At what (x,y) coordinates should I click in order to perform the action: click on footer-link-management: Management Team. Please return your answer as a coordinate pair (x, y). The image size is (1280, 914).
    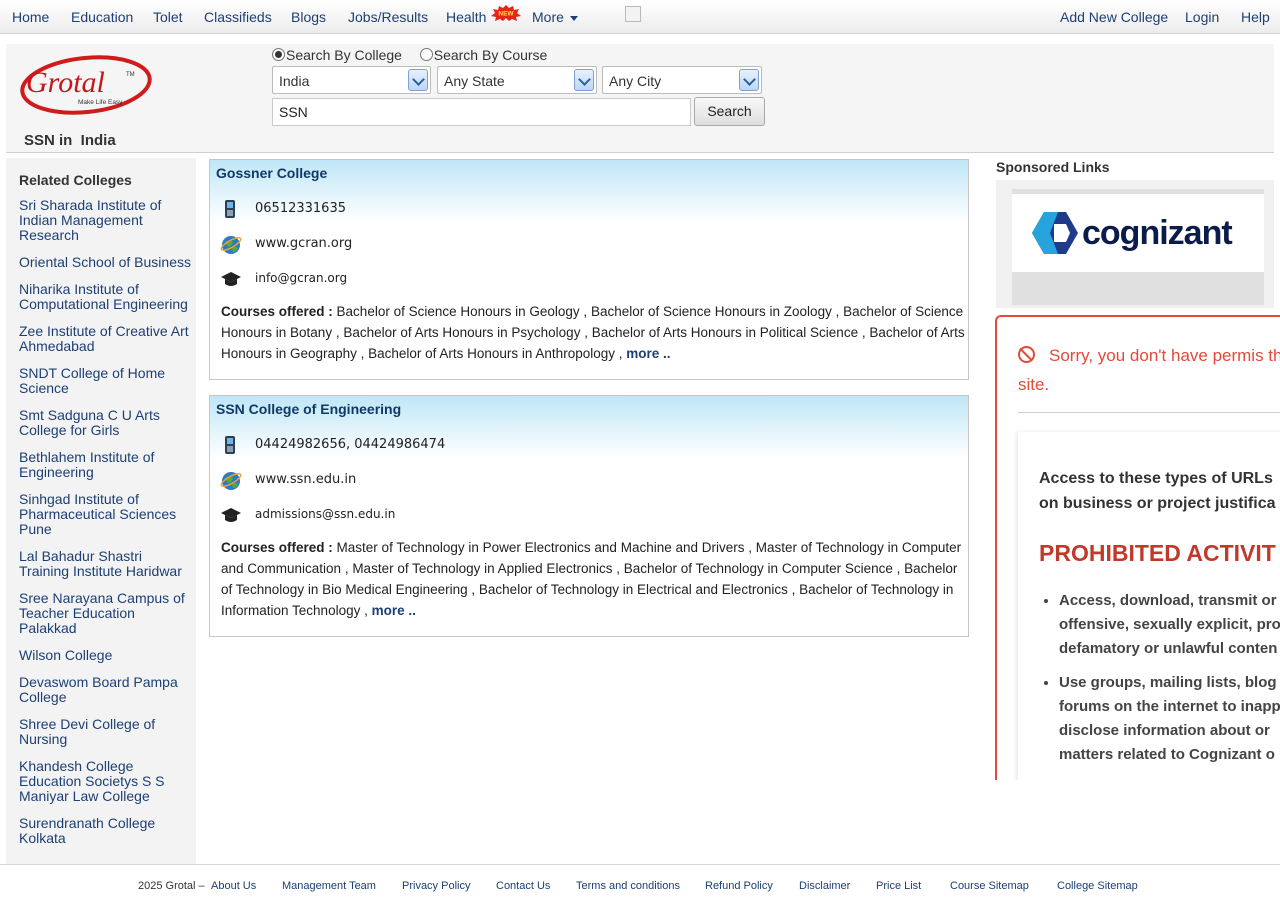
    Looking at the image, I should click on (329, 886).